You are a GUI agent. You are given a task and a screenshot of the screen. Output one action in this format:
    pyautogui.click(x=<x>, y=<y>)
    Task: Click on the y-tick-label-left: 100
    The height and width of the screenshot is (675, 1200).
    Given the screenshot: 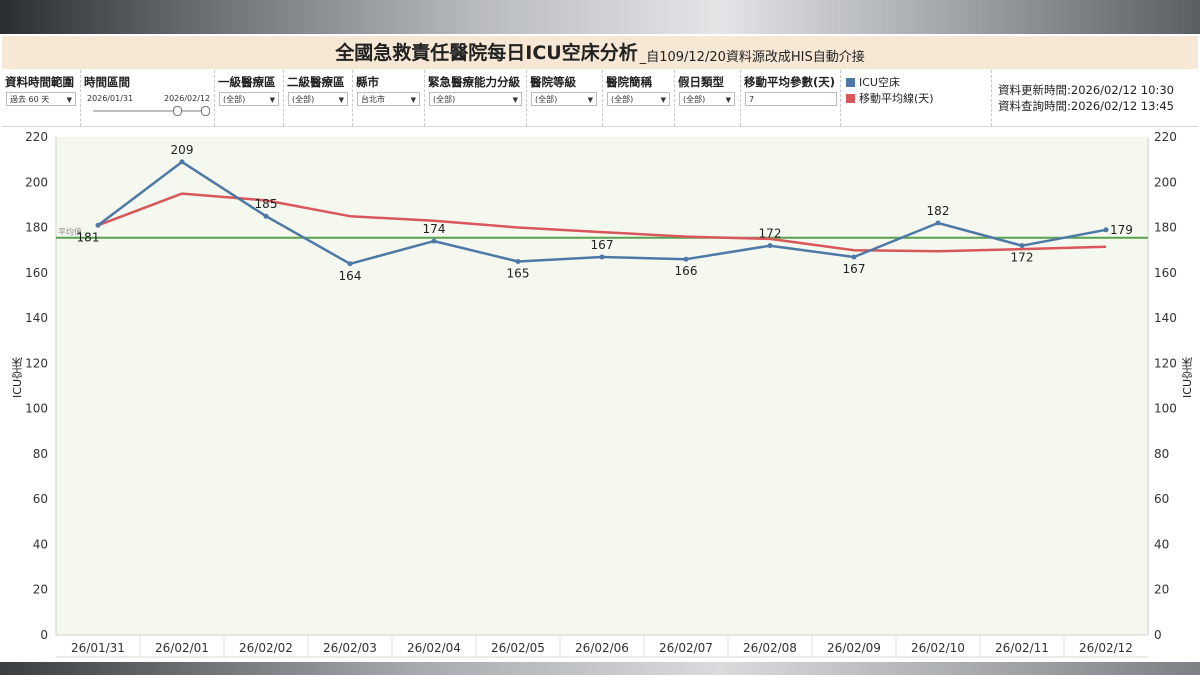 What is the action you would take?
    pyautogui.click(x=36, y=409)
    